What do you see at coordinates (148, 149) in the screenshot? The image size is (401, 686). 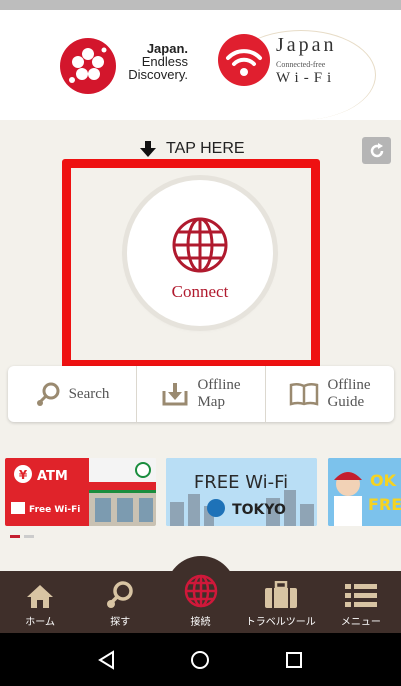 I see `arrow-down-icon` at bounding box center [148, 149].